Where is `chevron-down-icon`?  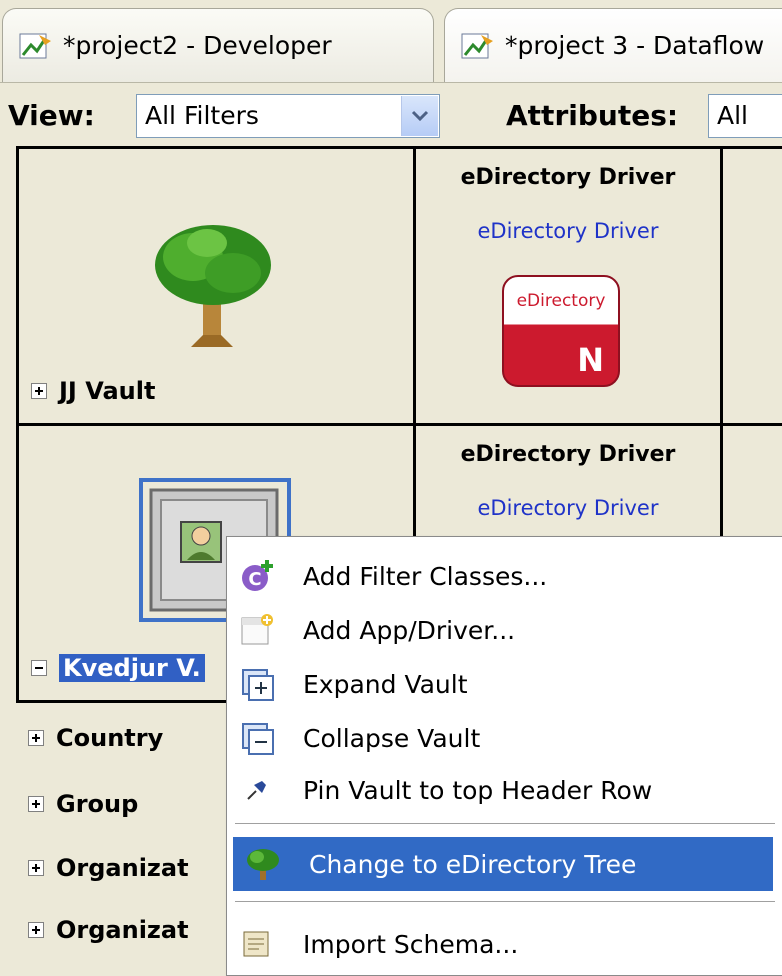
chevron-down-icon is located at coordinates (419, 116).